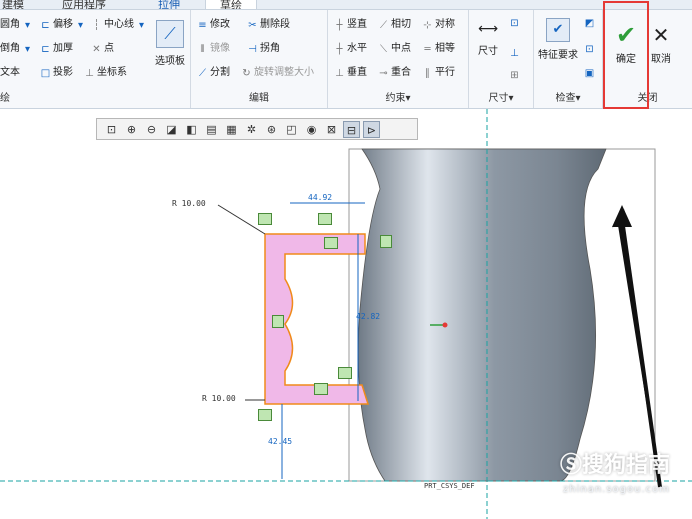  I want to click on vertical-button: ┼ 竖直, so click(350, 25).